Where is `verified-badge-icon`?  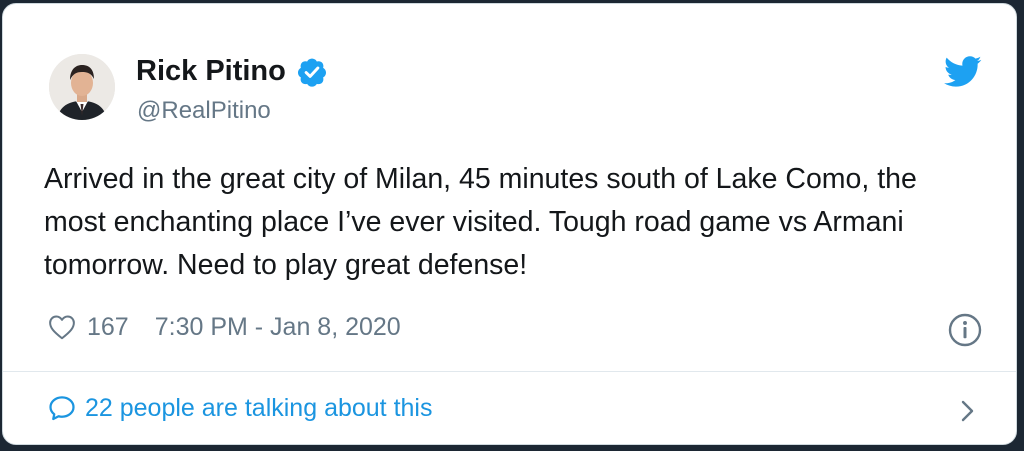
verified-badge-icon is located at coordinates (311, 72).